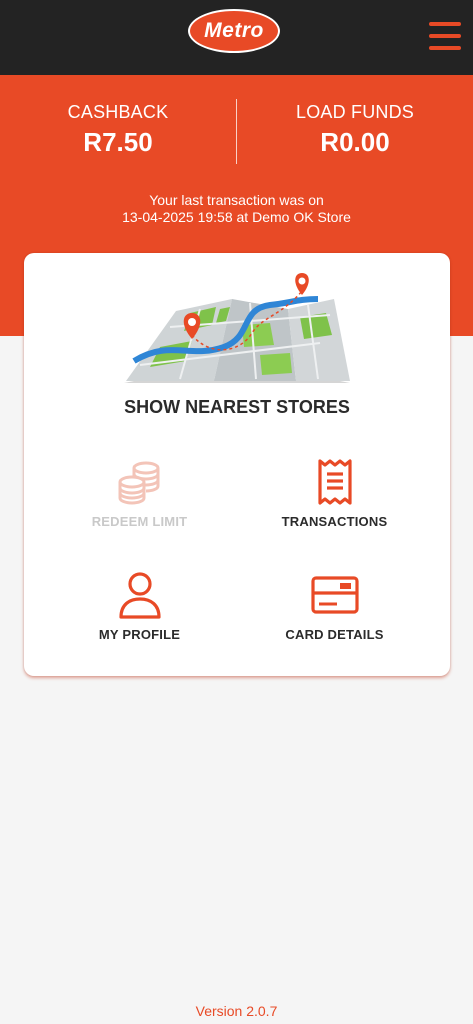 This screenshot has height=1024, width=473. Describe the element at coordinates (237, 407) in the screenshot. I see `show-nearest-stores-button: SHOW NEAREST STORES` at that location.